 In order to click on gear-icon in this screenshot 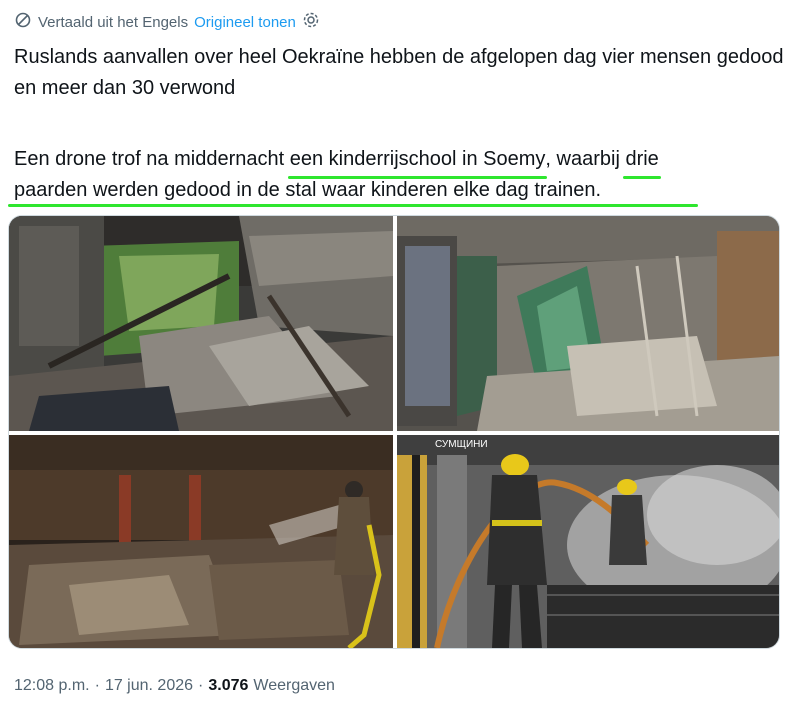, I will do `click(311, 22)`.